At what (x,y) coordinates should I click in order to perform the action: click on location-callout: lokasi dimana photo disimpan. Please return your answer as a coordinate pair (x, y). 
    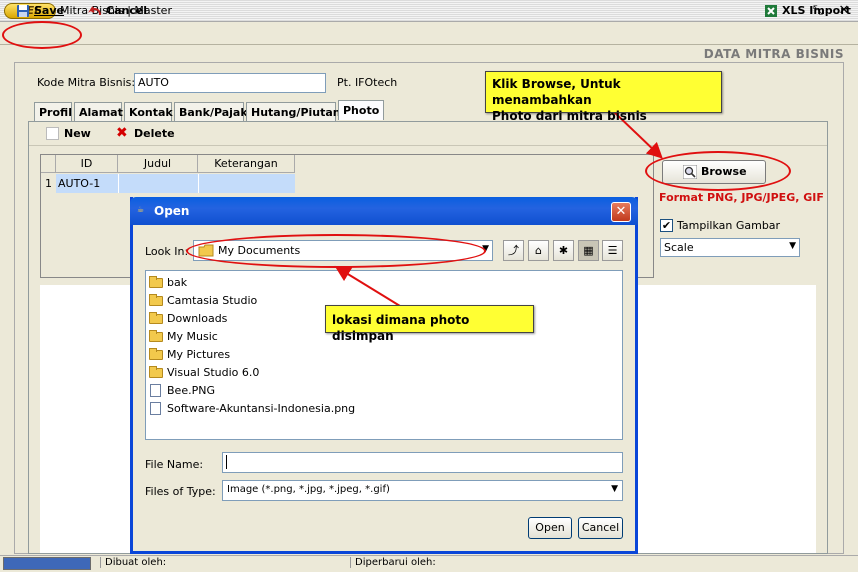
    Looking at the image, I should click on (429, 324).